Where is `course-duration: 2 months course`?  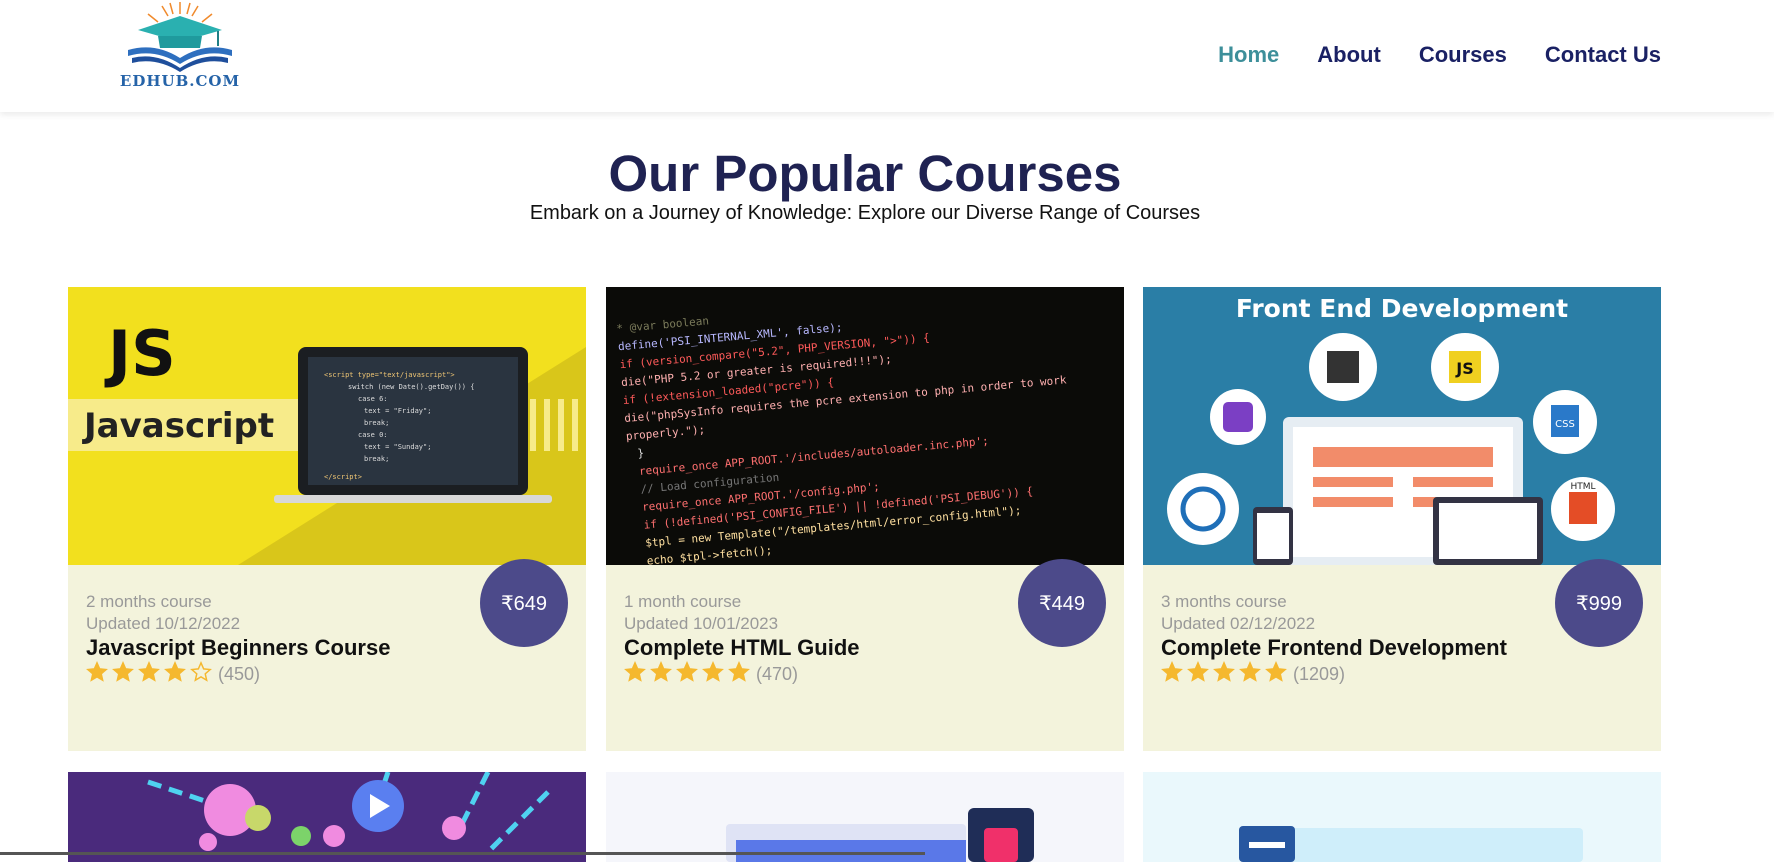 course-duration: 2 months course is located at coordinates (149, 601).